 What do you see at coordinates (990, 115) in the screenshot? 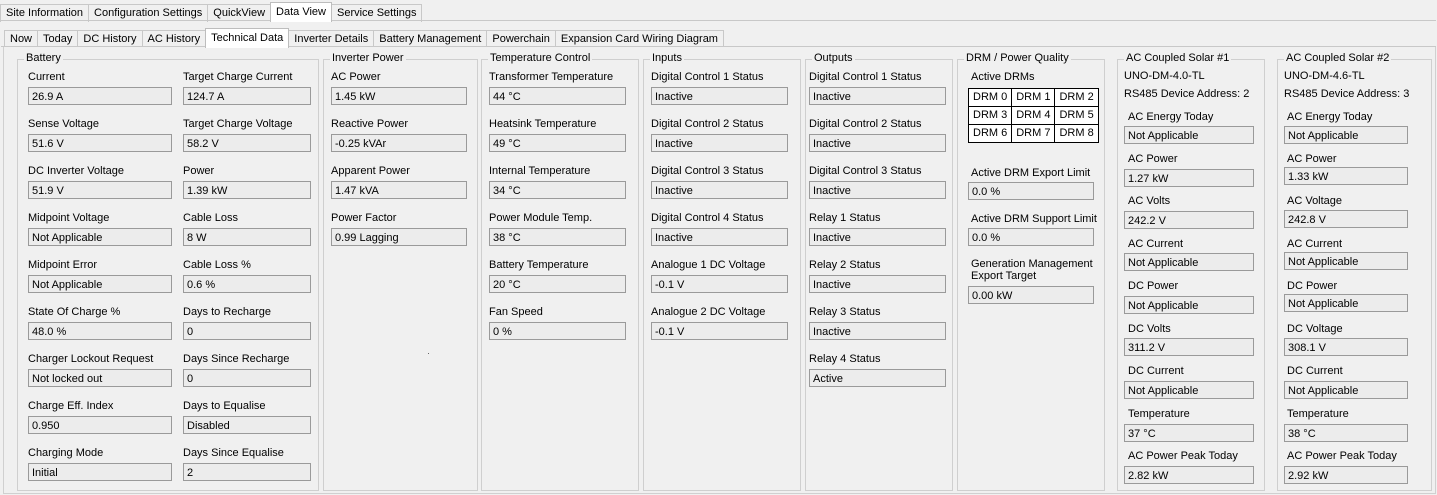
I see `drm-3-cell: DRM 3` at bounding box center [990, 115].